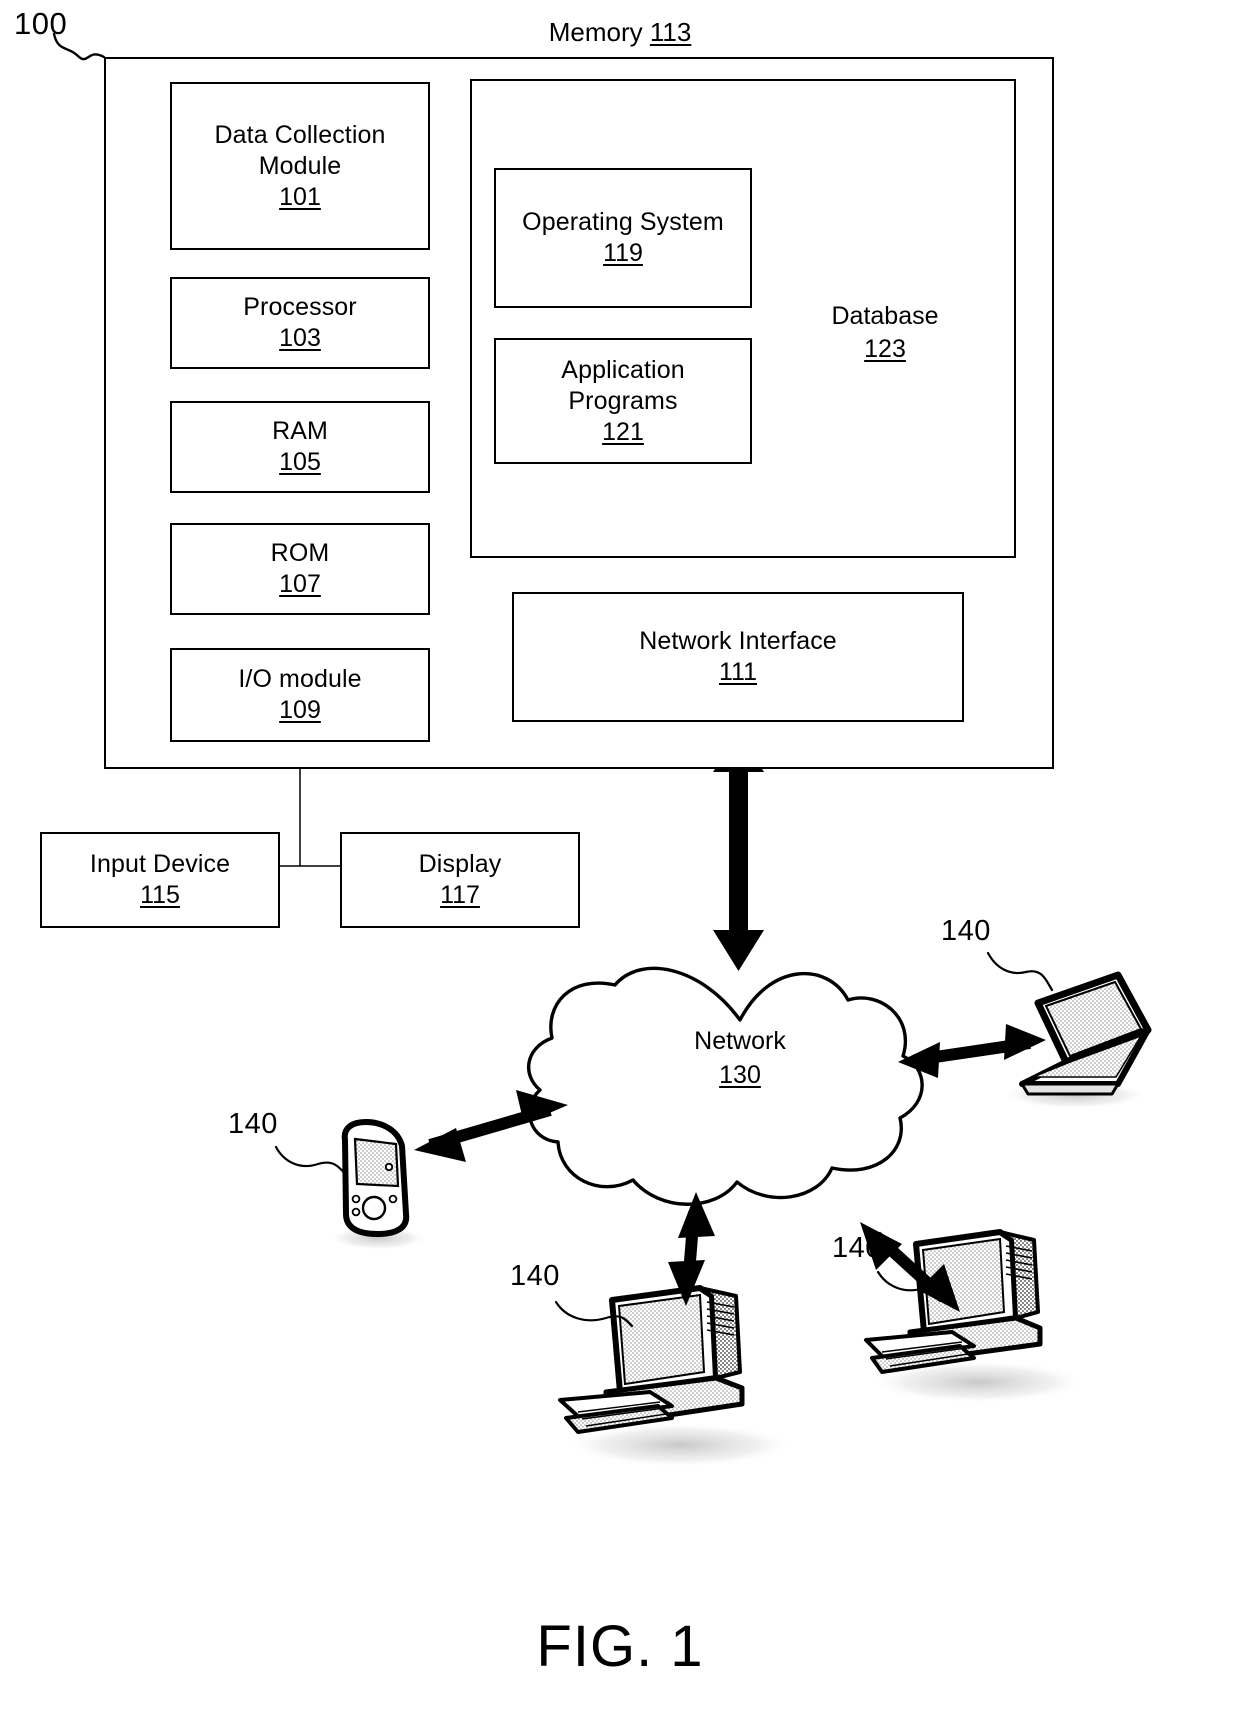  Describe the element at coordinates (670, 32) in the screenshot. I see `memory-title-number: 113` at that location.